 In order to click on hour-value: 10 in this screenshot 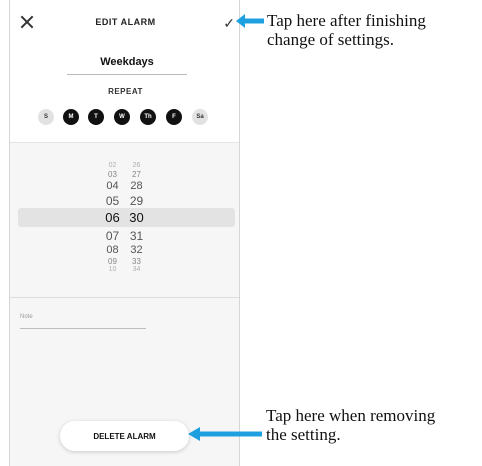, I will do `click(112, 269)`.